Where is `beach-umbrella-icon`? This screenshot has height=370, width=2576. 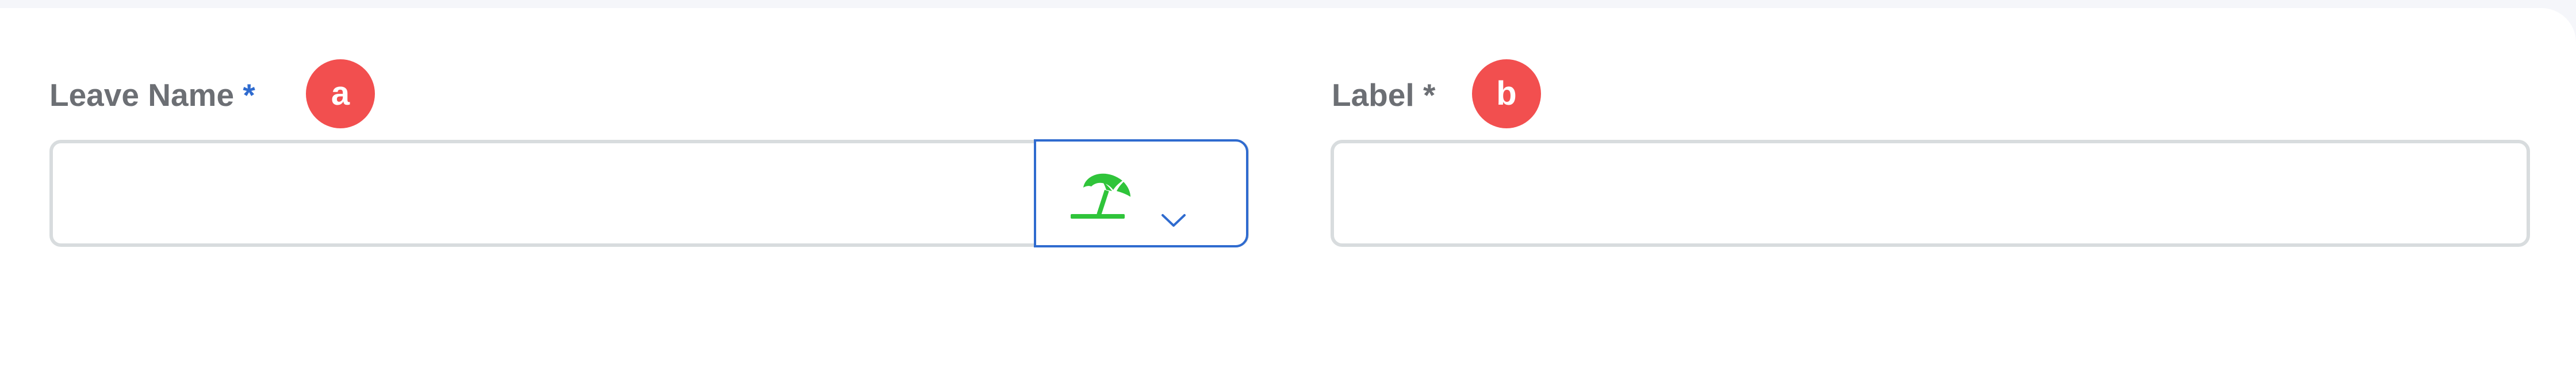 beach-umbrella-icon is located at coordinates (1100, 196).